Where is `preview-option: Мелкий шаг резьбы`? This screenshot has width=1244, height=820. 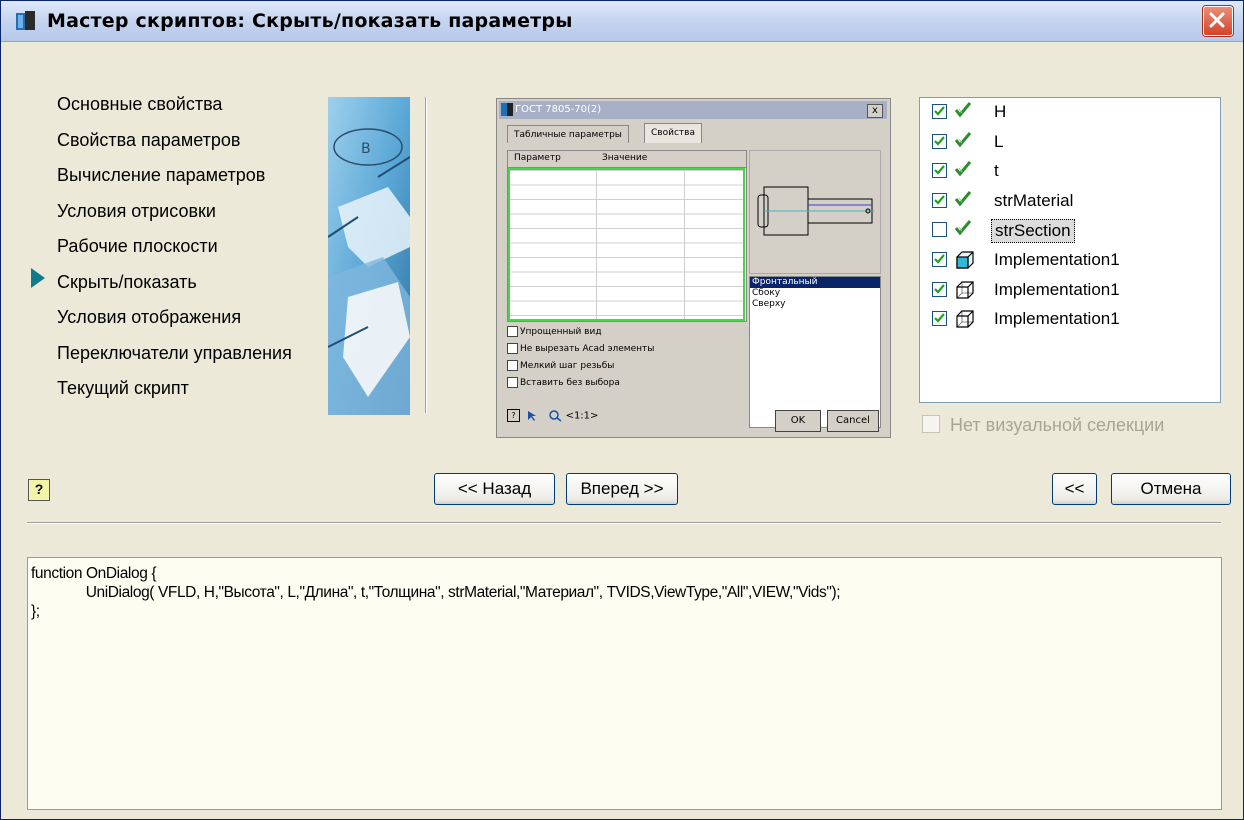 preview-option: Мелкий шаг резьбы is located at coordinates (627, 366).